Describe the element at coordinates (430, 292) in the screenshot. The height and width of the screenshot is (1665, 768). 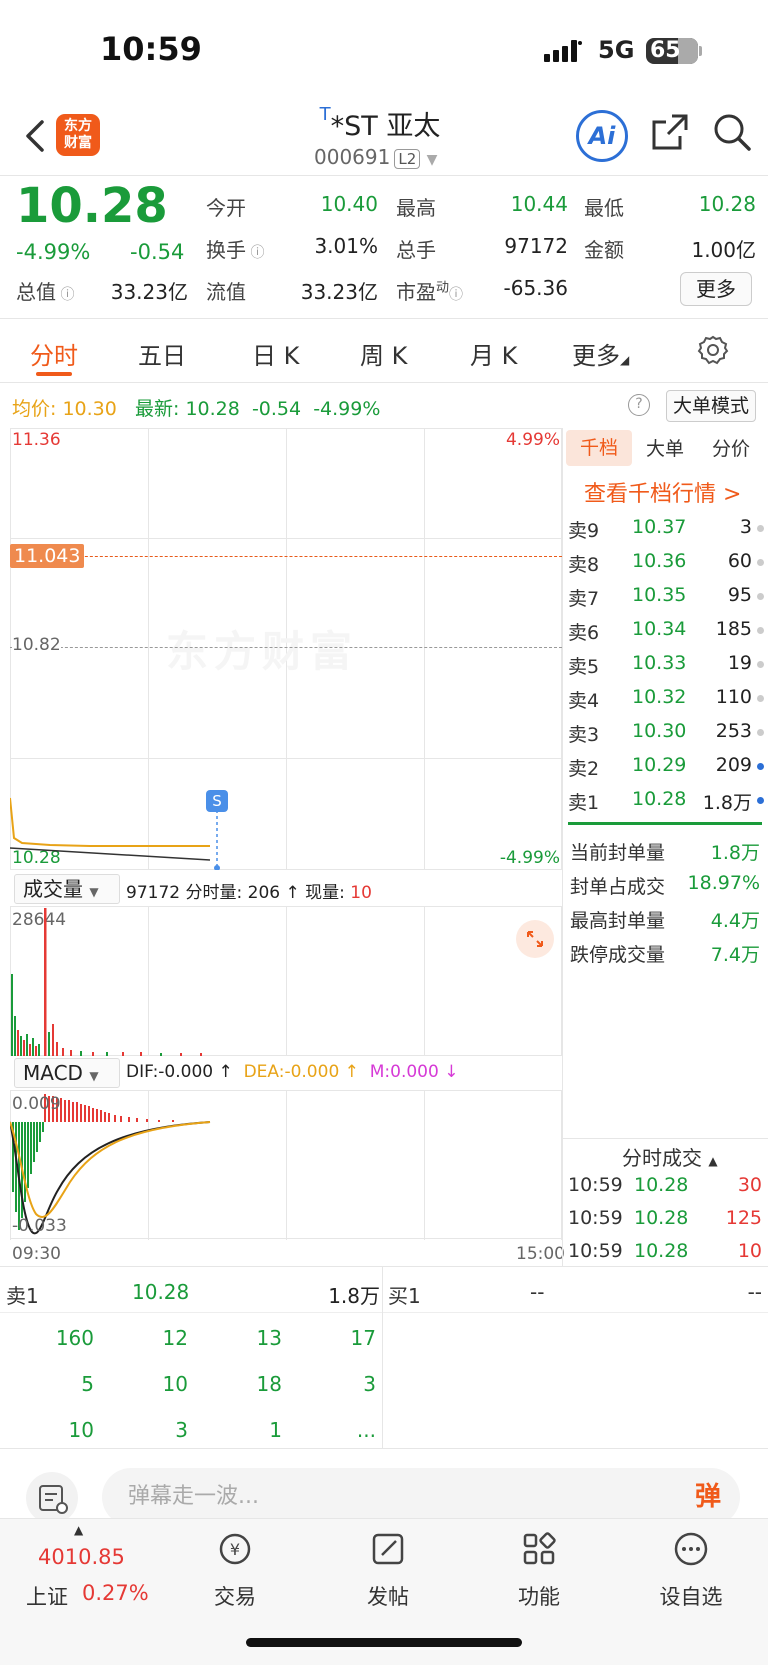
I see `pe-label: 市盈动ⓘ` at that location.